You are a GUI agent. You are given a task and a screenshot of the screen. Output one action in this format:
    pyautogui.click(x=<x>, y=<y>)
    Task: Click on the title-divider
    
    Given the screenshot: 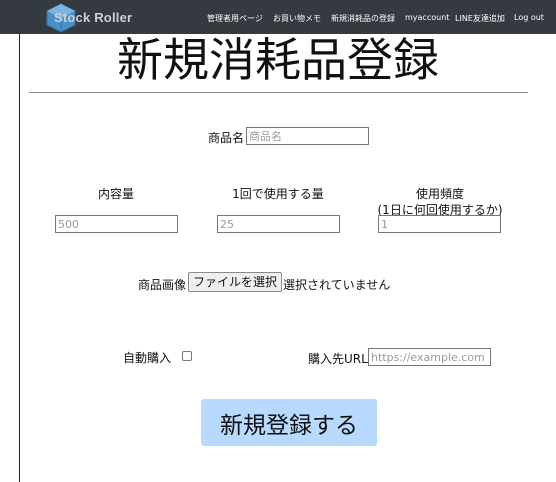 What is the action you would take?
    pyautogui.click(x=278, y=92)
    